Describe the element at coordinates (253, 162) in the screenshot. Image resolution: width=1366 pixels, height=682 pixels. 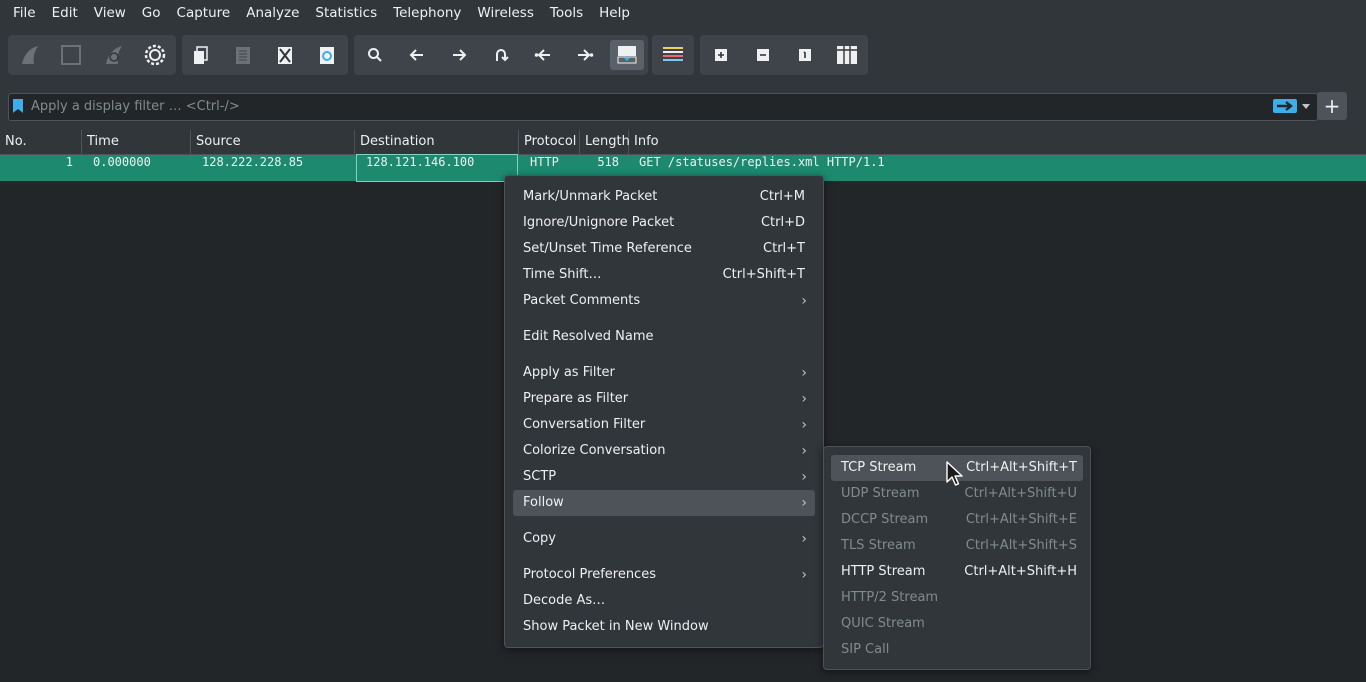
I see `cell-source: 128.222.228.85` at that location.